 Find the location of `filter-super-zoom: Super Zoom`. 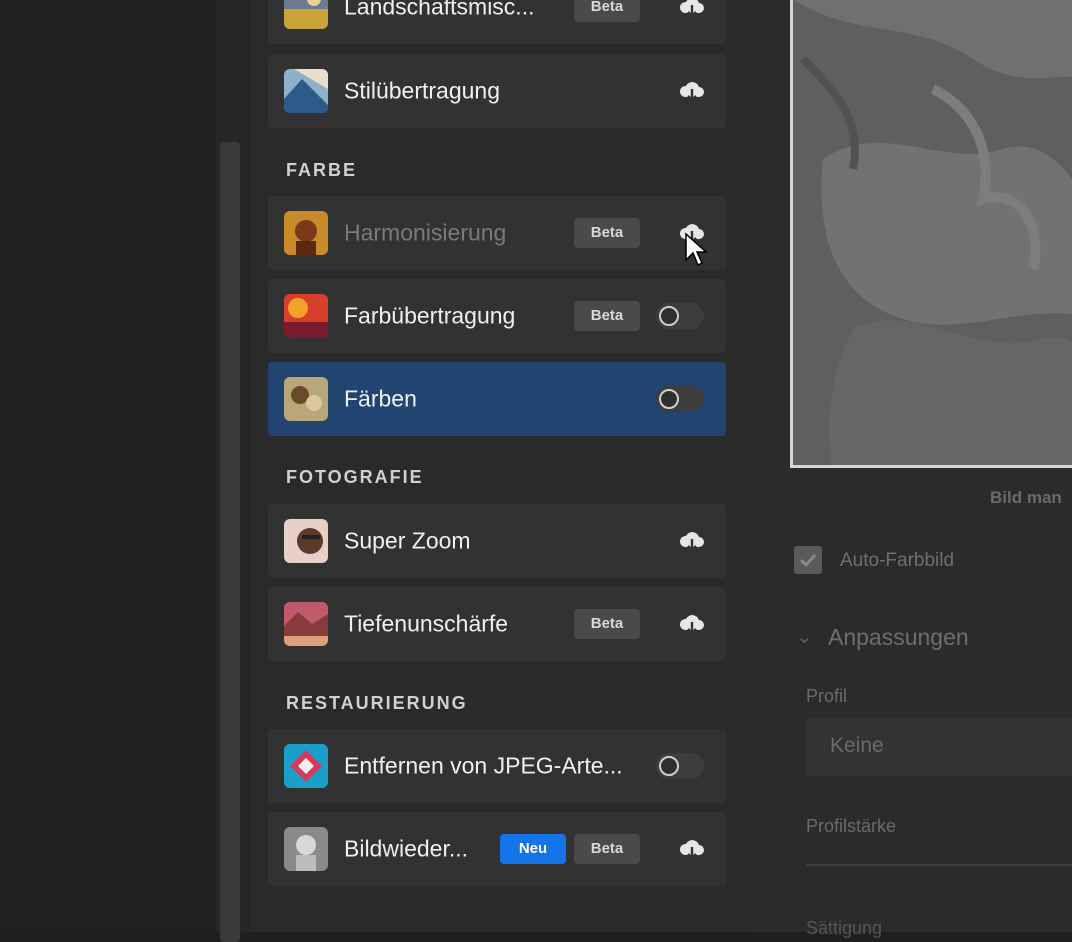

filter-super-zoom: Super Zoom is located at coordinates (497, 541).